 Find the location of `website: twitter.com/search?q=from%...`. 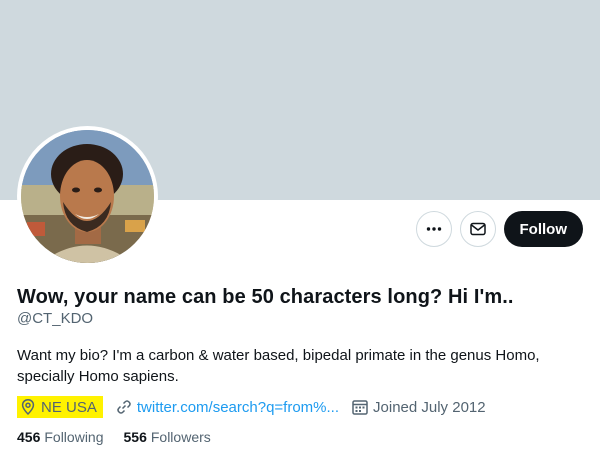

website: twitter.com/search?q=from%... is located at coordinates (227, 407).